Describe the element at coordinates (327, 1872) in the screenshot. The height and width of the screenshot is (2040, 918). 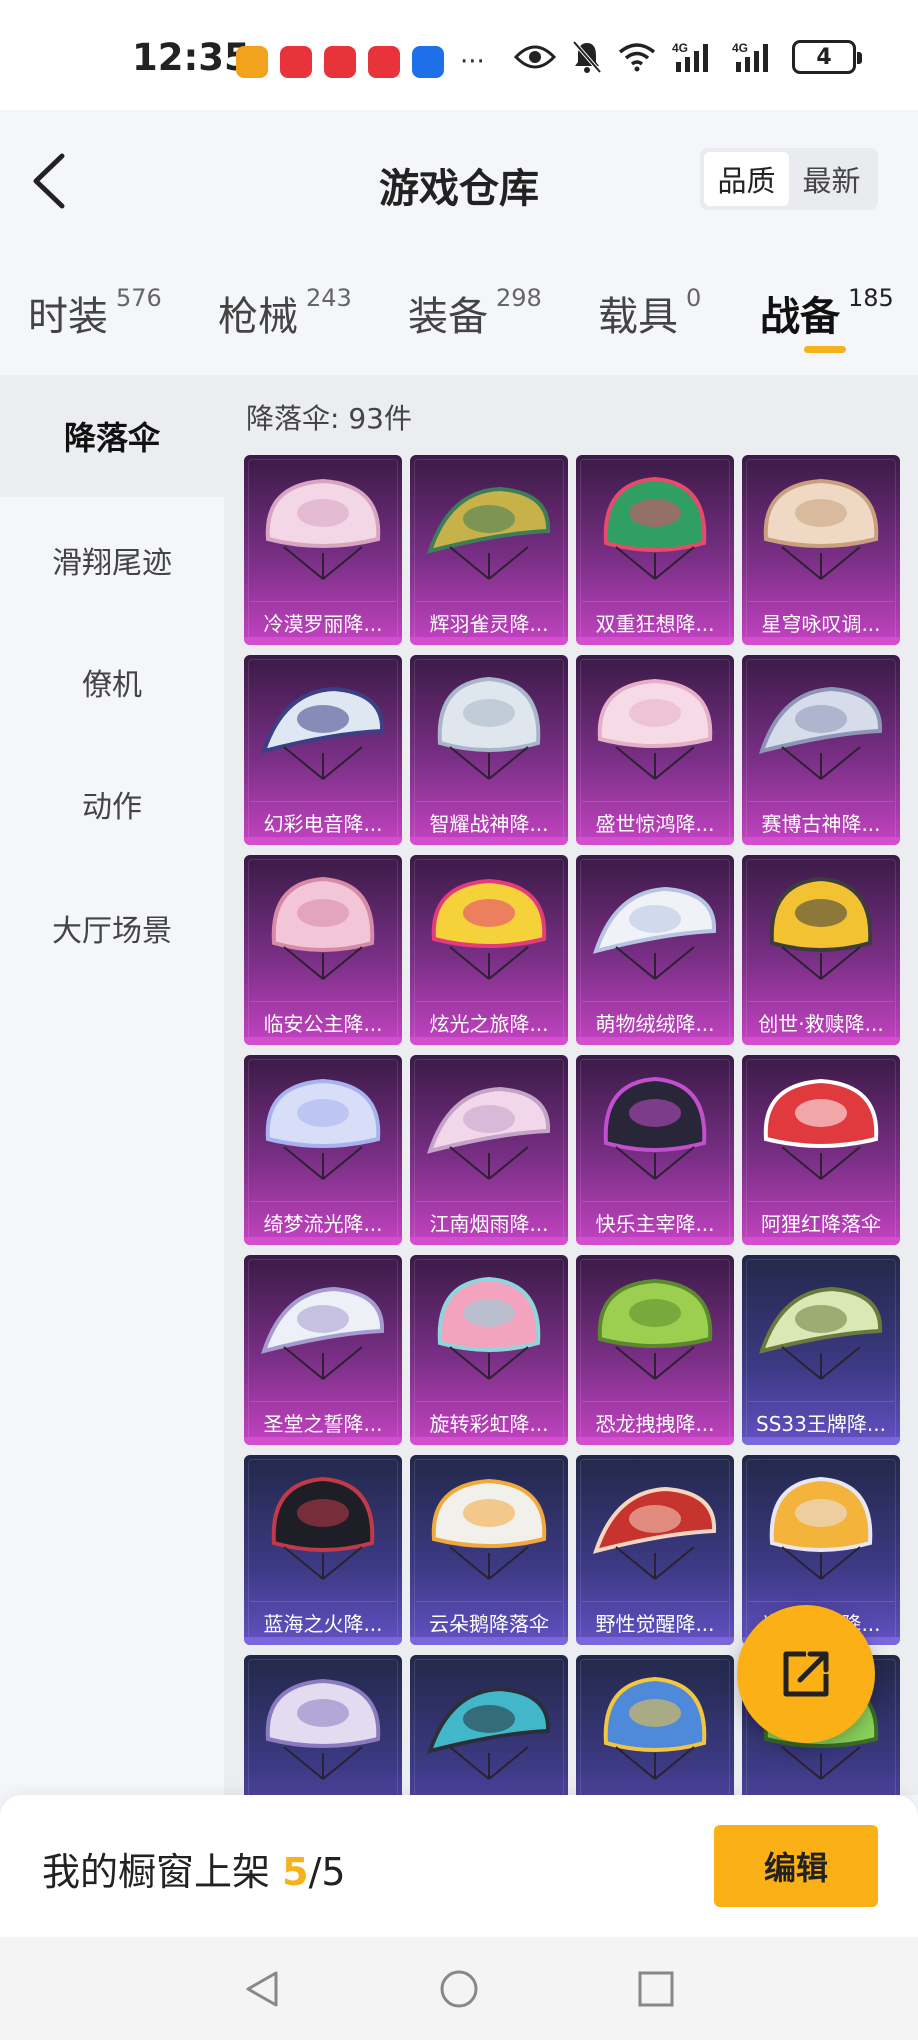
I see `showcase-total: /5` at that location.